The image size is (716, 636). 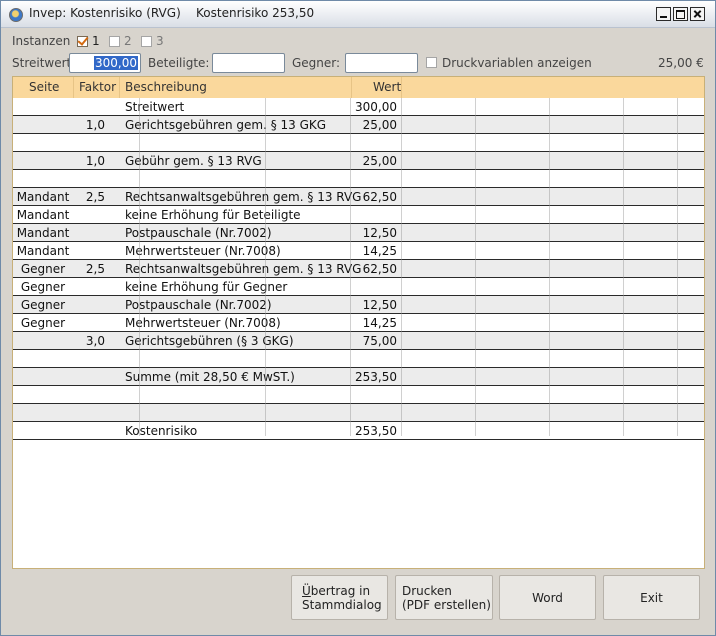 I want to click on table-row: Kostenrisiko 253,50, so click(x=358, y=431).